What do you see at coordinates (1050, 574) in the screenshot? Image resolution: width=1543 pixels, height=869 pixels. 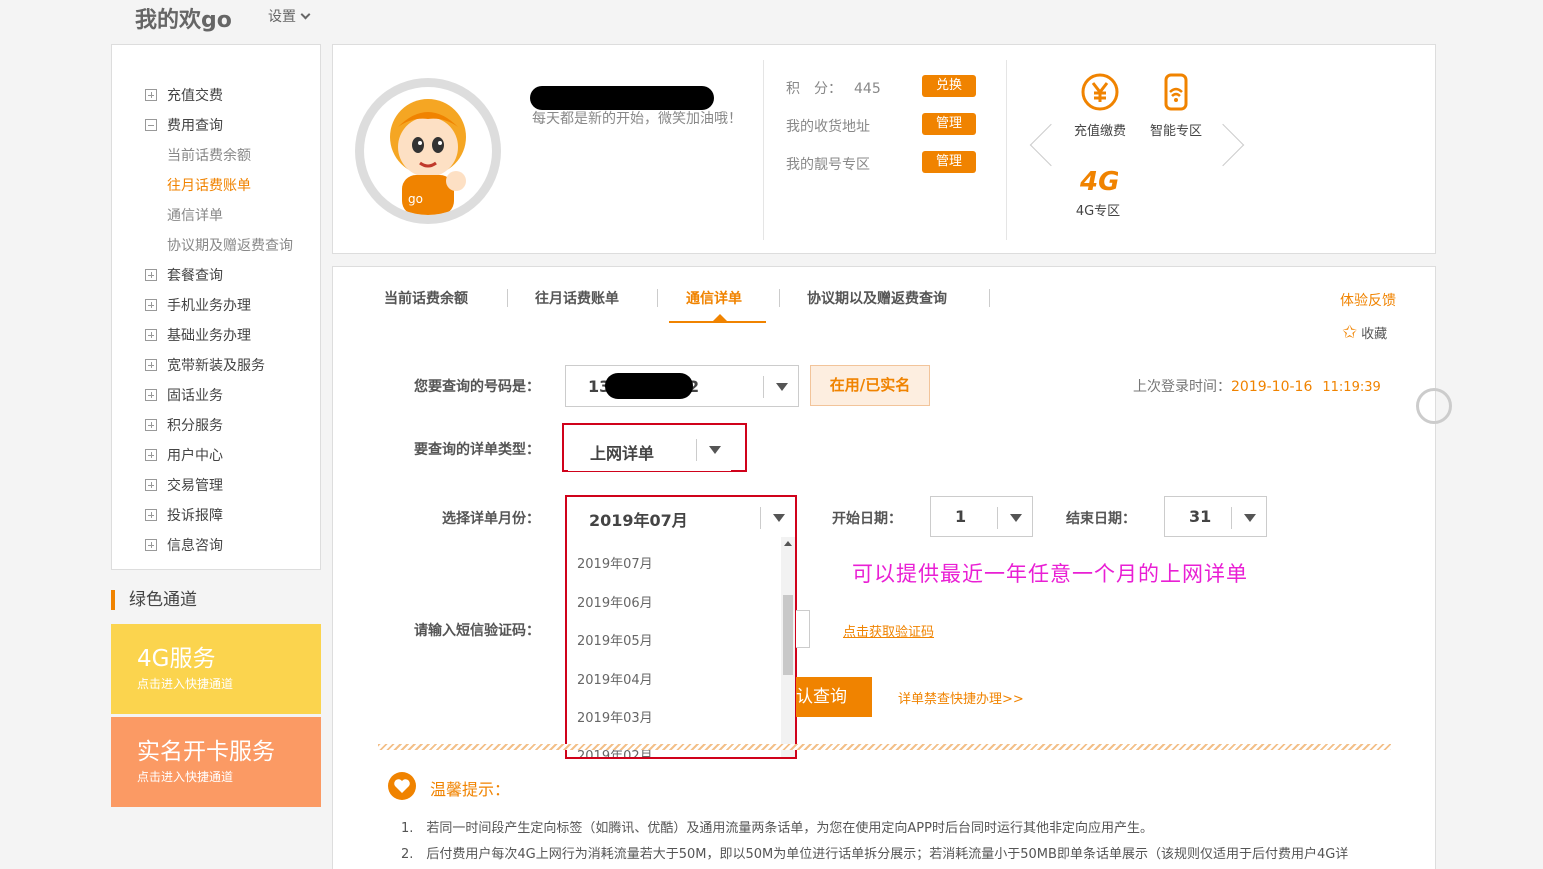 I see `annotation-text: 可以提供最近一年任意一个月的上网详单` at bounding box center [1050, 574].